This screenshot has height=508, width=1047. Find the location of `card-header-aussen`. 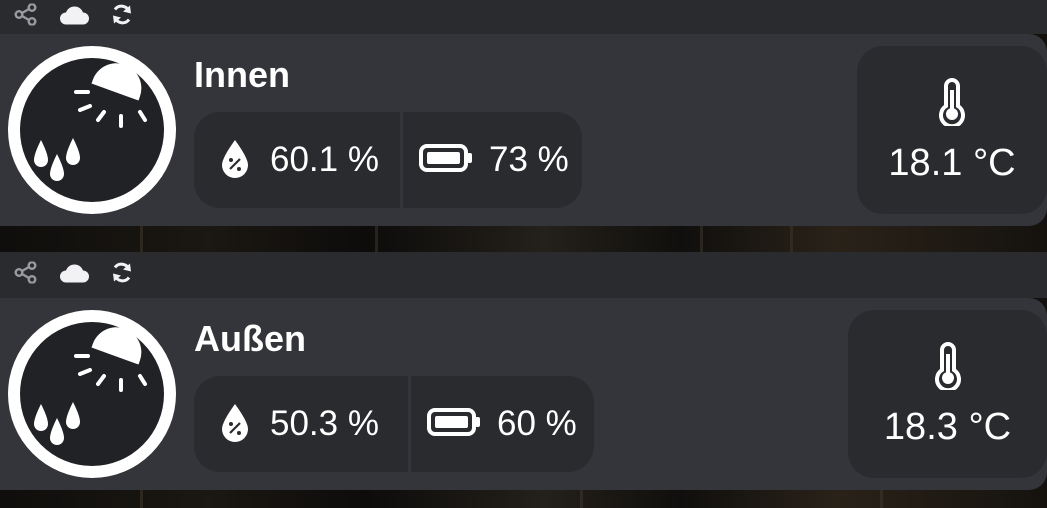

card-header-aussen is located at coordinates (523, 275).